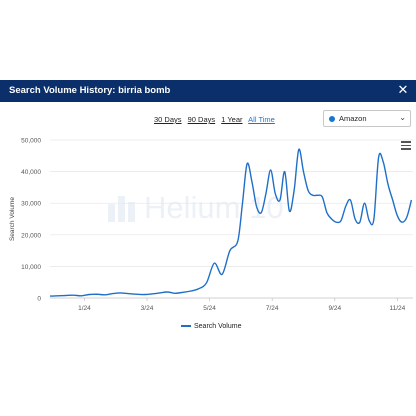 The height and width of the screenshot is (416, 416). I want to click on y-tick-label: 30,000, so click(31, 204).